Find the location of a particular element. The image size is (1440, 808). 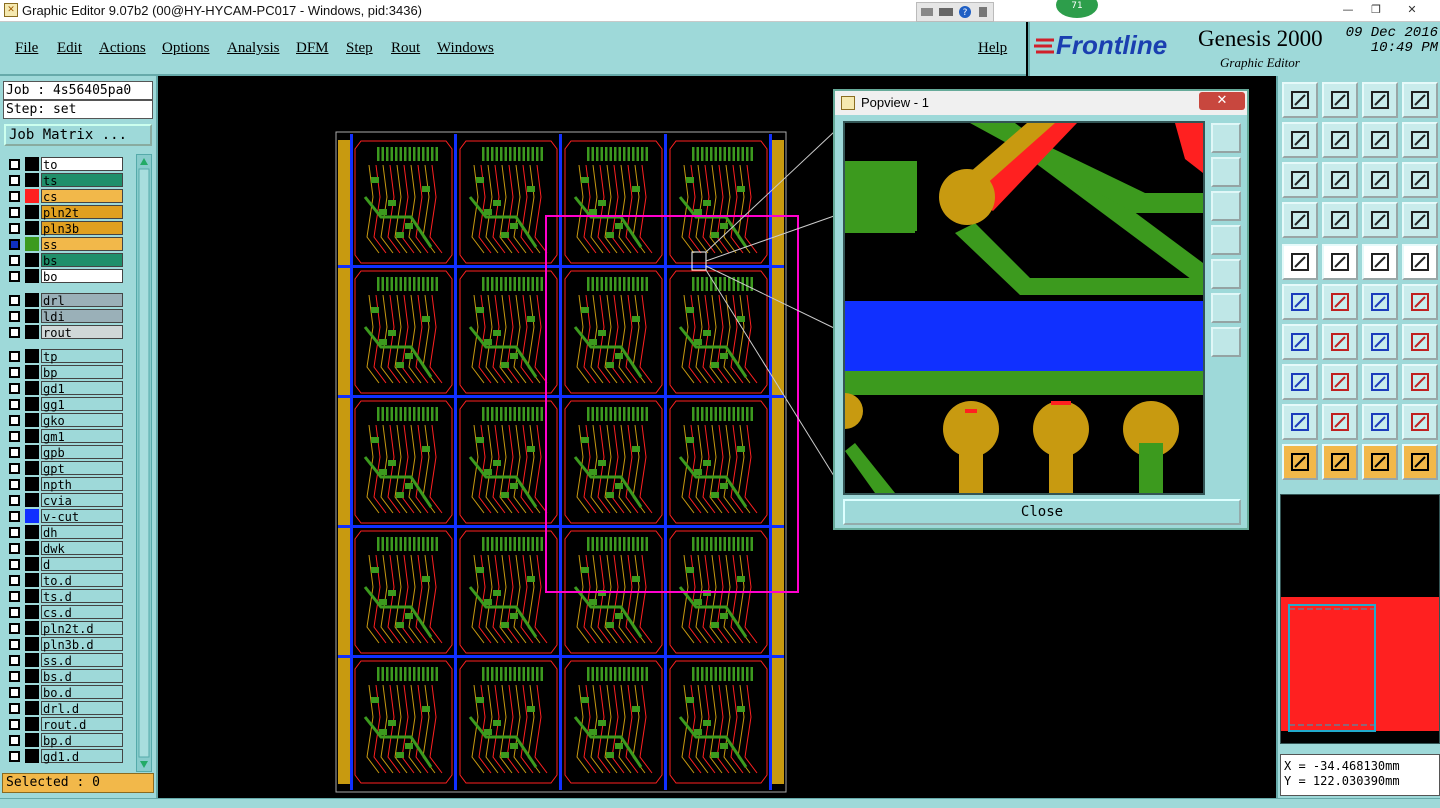

layer-row-gpb: gpb is located at coordinates (65, 452).